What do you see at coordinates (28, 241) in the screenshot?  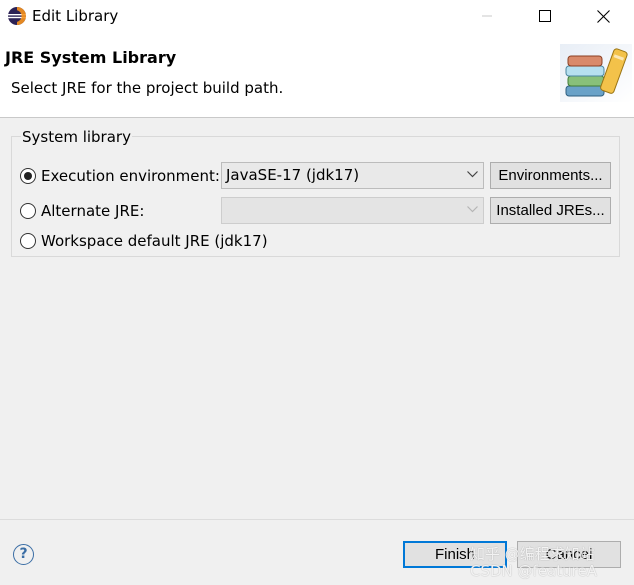 I see `workspace-default-radio` at bounding box center [28, 241].